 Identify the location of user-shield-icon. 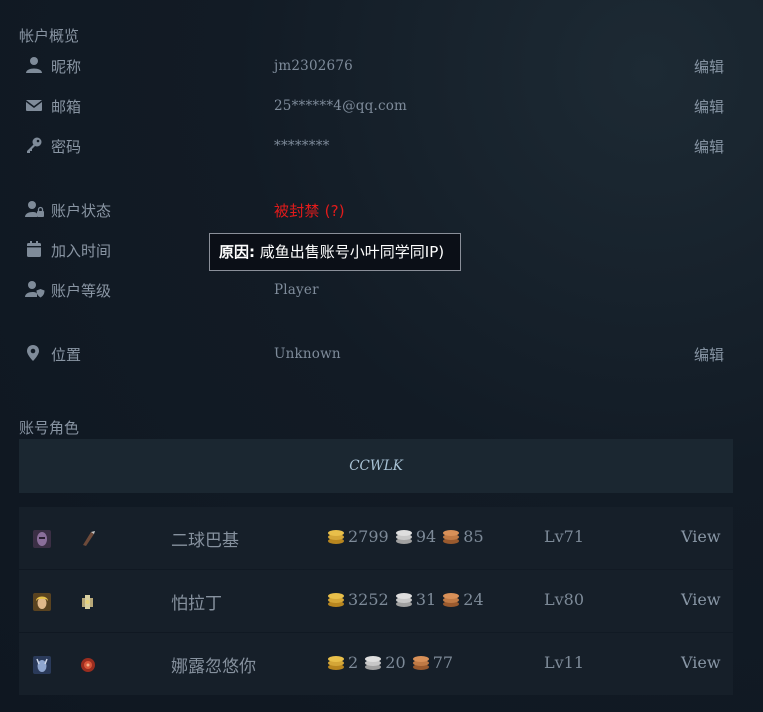
(35, 290).